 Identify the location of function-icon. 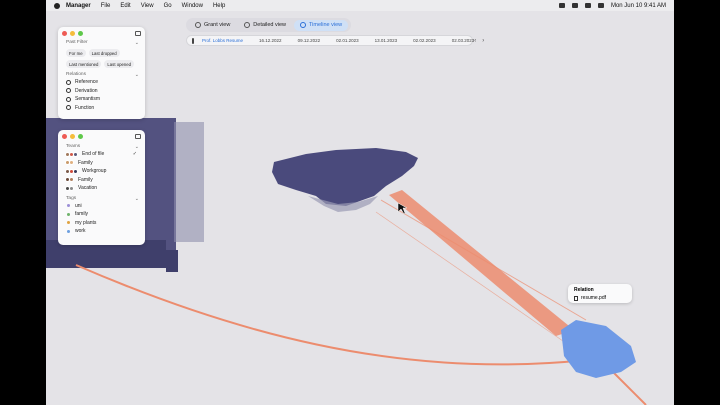
(68, 108).